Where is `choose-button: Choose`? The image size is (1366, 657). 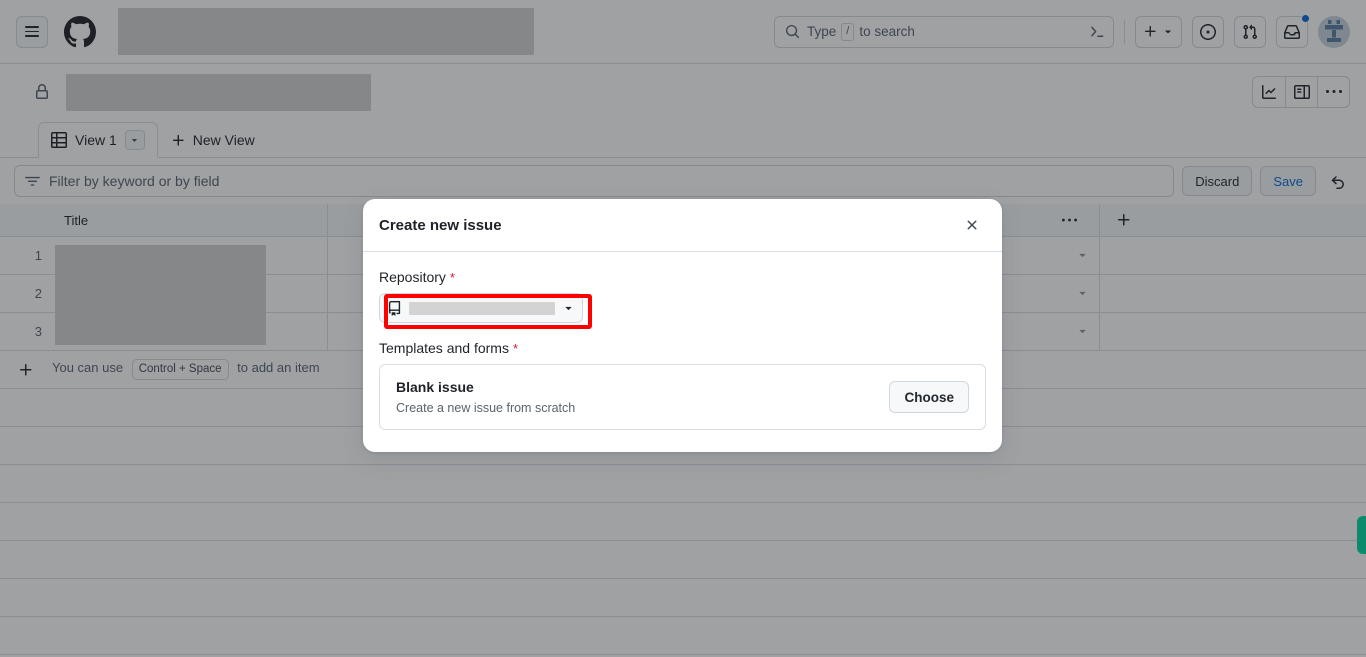 choose-button: Choose is located at coordinates (929, 397).